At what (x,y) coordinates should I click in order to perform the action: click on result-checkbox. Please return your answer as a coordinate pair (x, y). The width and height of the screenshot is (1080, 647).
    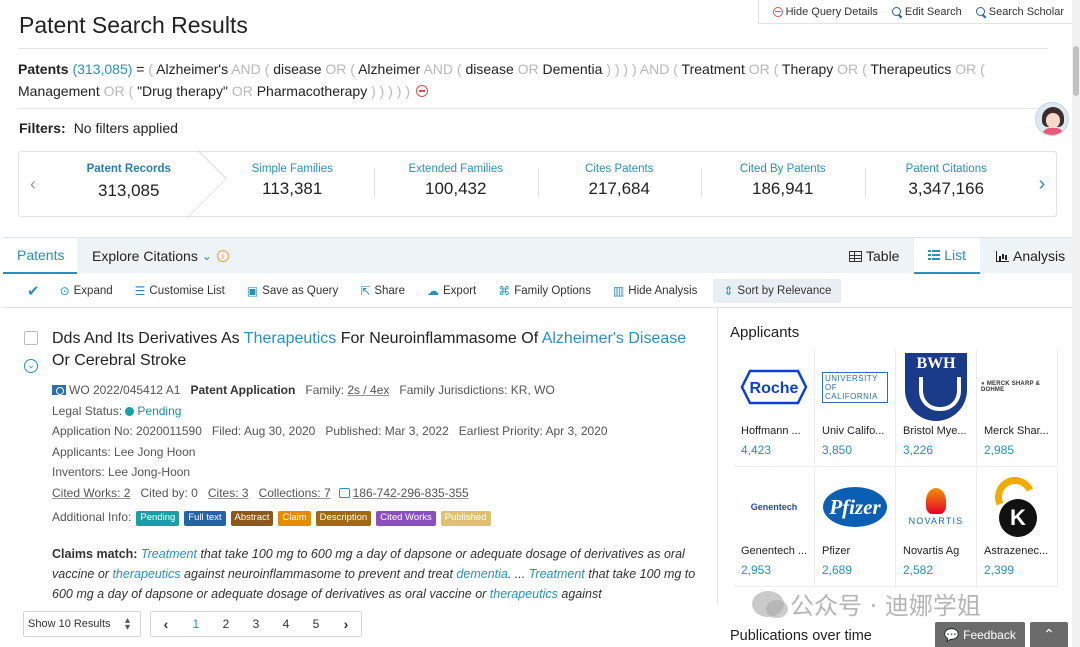
    Looking at the image, I should click on (31, 338).